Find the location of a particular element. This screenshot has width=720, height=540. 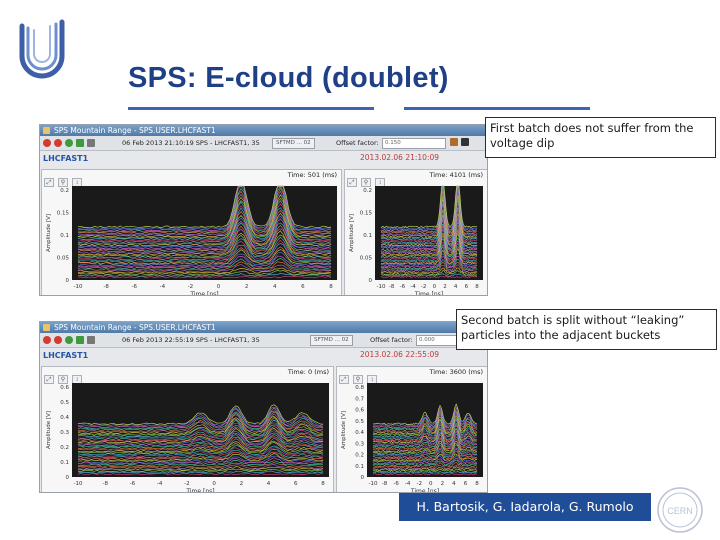

settings-icon is located at coordinates (454, 142).